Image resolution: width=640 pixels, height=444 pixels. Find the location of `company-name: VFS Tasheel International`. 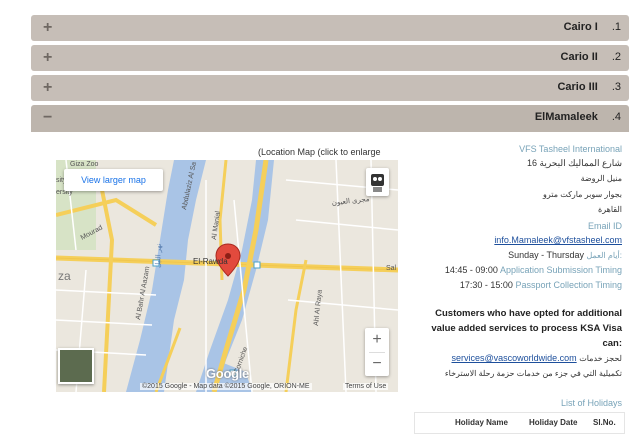

company-name: VFS Tasheel International is located at coordinates (570, 149).